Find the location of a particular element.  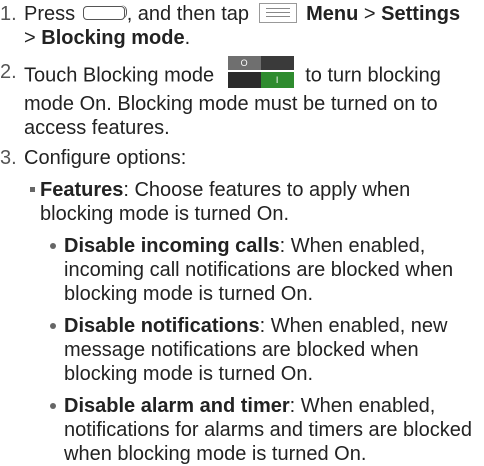

touch-text: Touch Blocking mode is located at coordinates (119, 75).